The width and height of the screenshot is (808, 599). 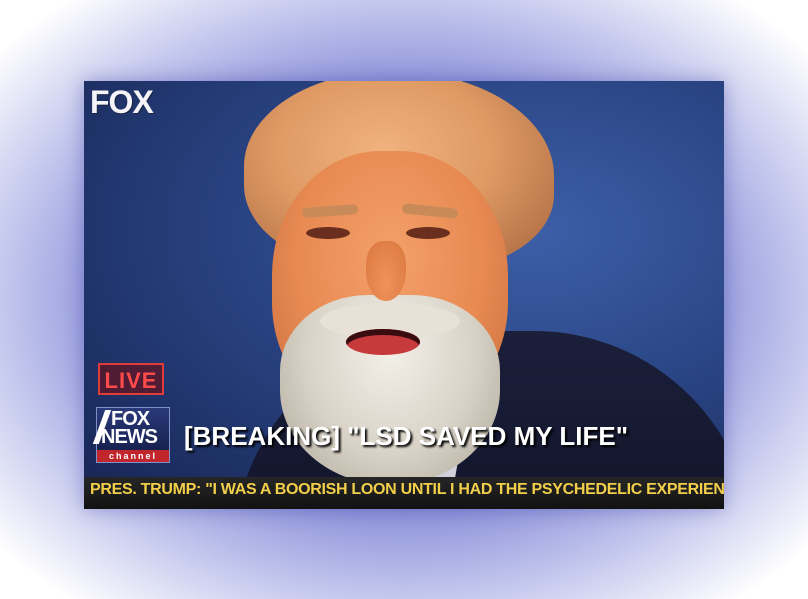 I want to click on live-badge: LIVE, so click(x=131, y=379).